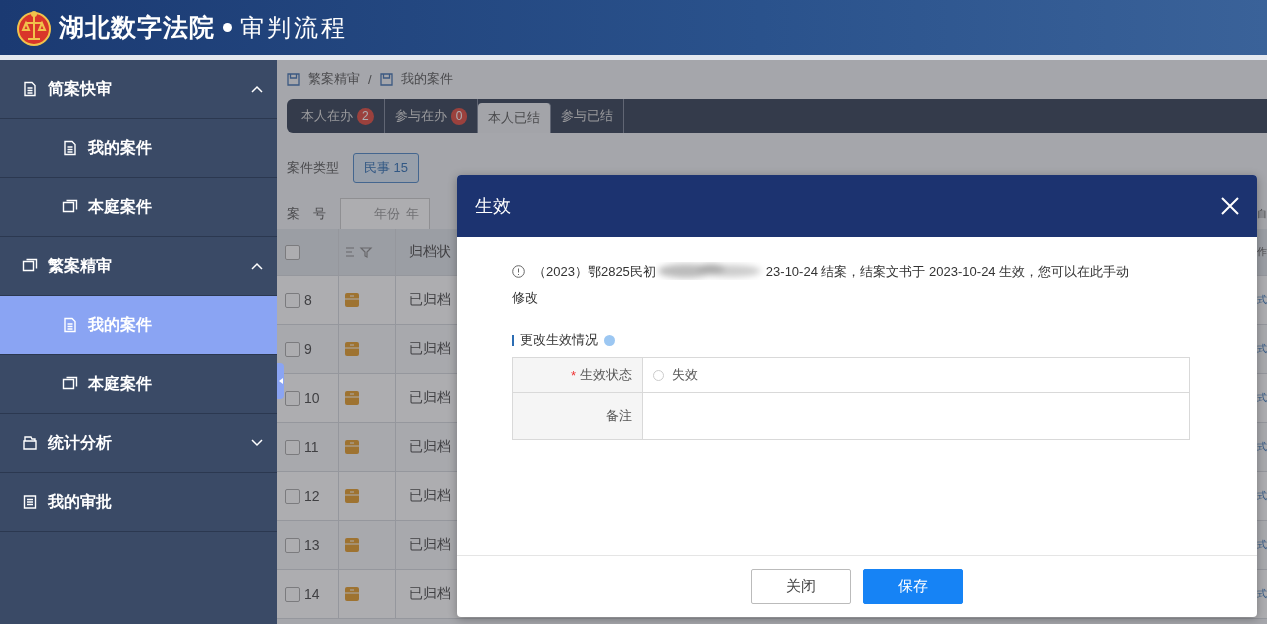  Describe the element at coordinates (573, 375) in the screenshot. I see `required-mark: *` at that location.